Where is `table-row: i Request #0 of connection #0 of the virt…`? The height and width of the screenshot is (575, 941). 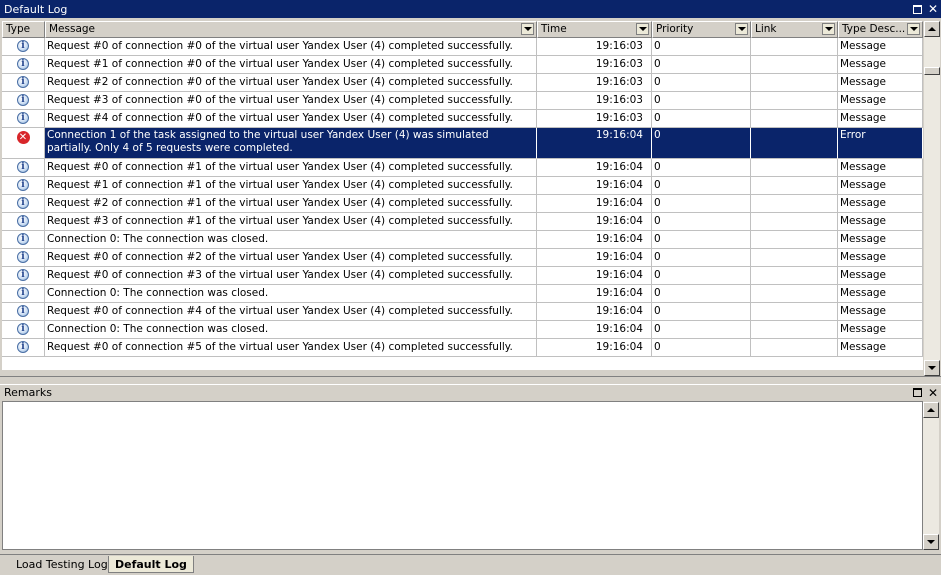 table-row: i Request #0 of connection #0 of the virt… is located at coordinates (462, 47).